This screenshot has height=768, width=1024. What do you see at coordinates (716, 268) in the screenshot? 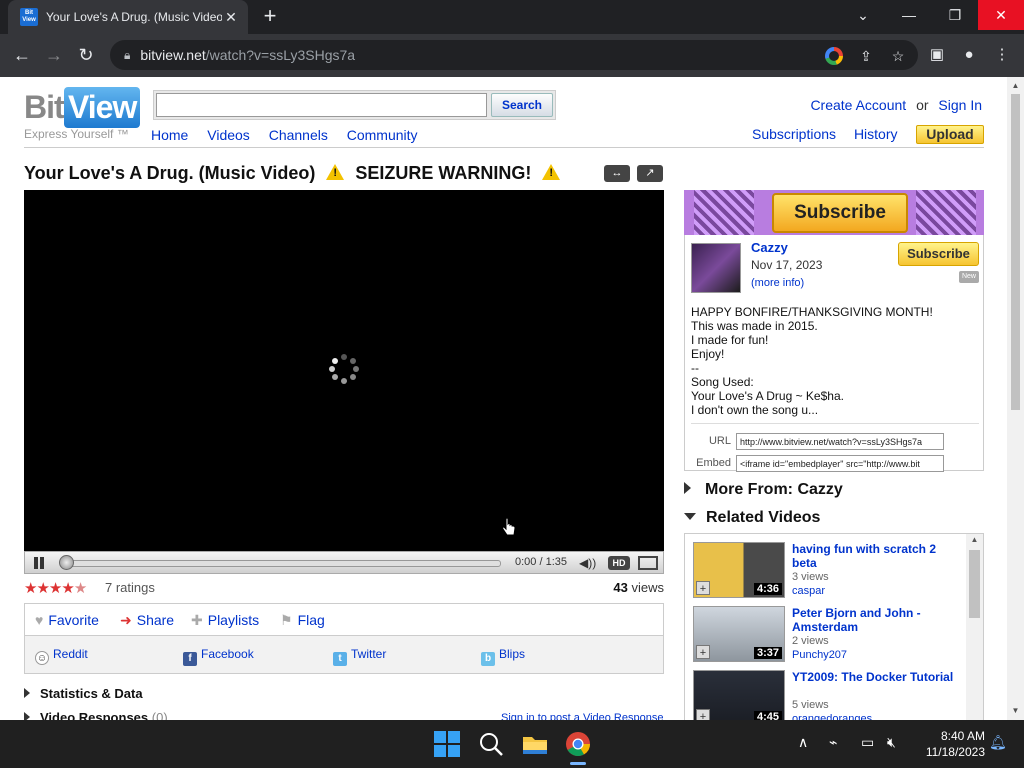
I see `channel-avatar` at bounding box center [716, 268].